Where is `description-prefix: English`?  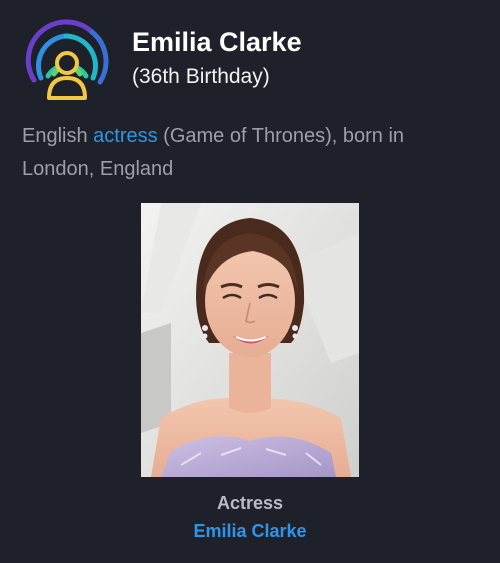 description-prefix: English is located at coordinates (58, 136).